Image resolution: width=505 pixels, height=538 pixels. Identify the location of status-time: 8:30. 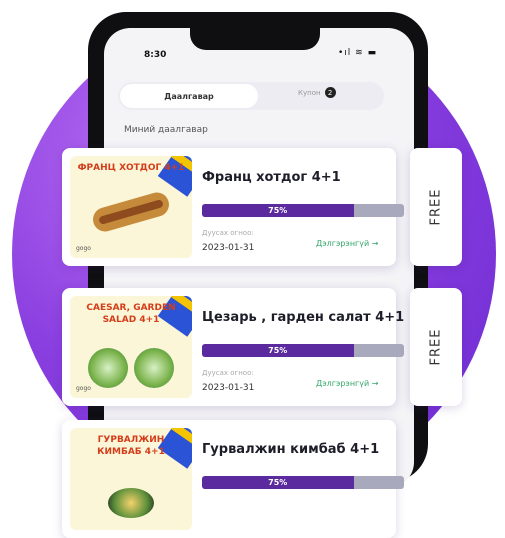
(155, 55).